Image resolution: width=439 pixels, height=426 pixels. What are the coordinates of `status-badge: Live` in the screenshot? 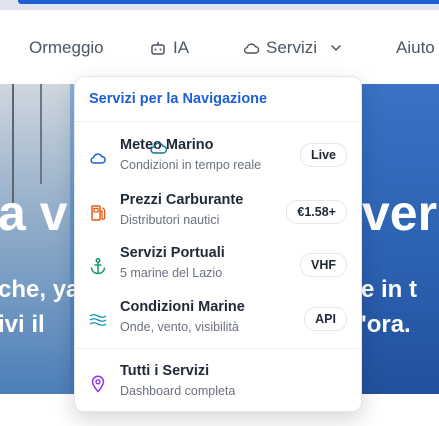 It's located at (323, 155).